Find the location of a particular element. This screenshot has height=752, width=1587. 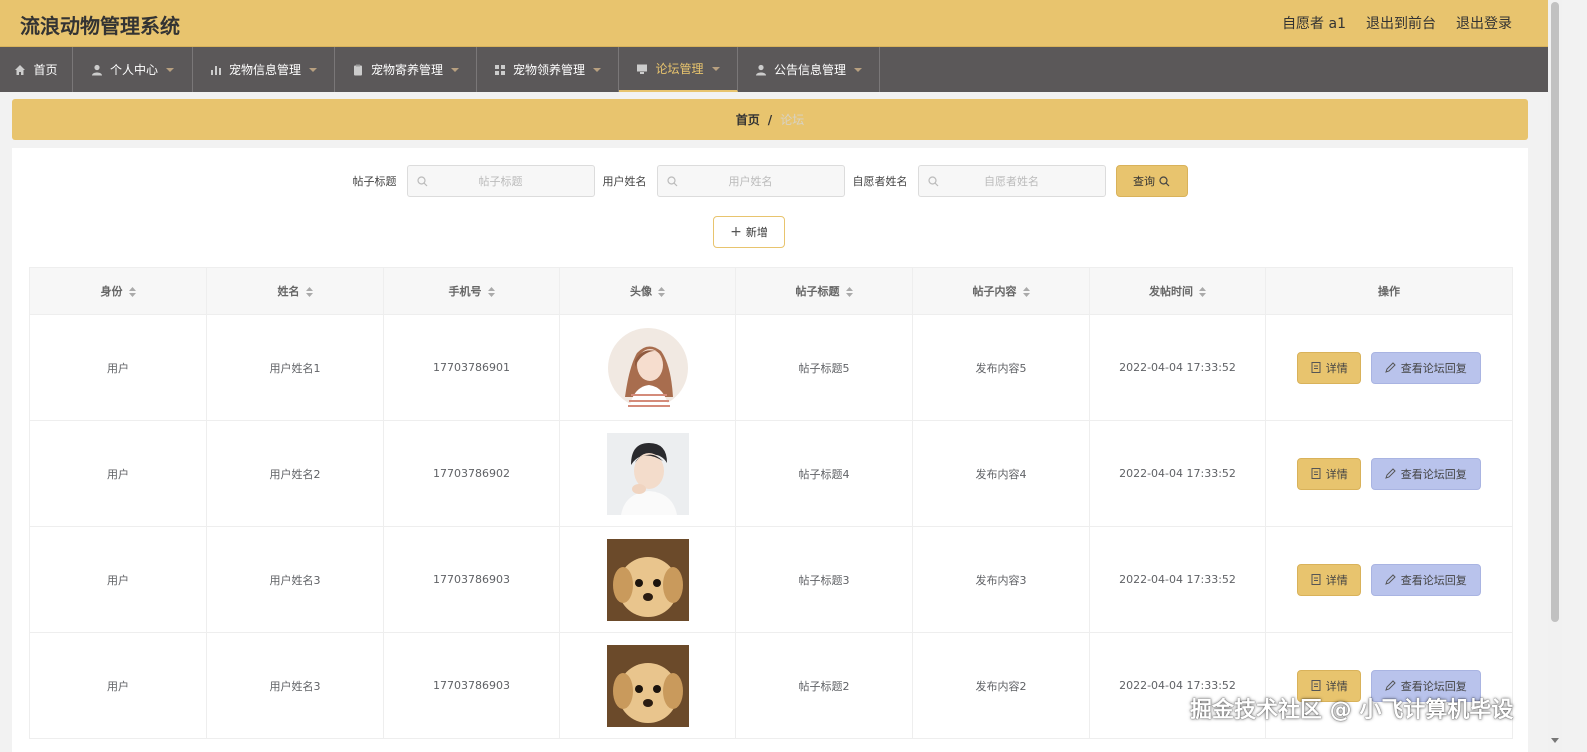

woman-avatar-image is located at coordinates (647, 368).